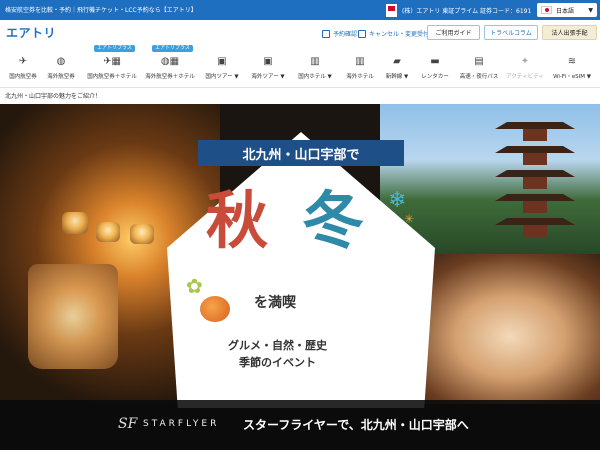 The image size is (600, 450). What do you see at coordinates (73, 316) in the screenshot?
I see `glass-lantern-image` at bounding box center [73, 316].